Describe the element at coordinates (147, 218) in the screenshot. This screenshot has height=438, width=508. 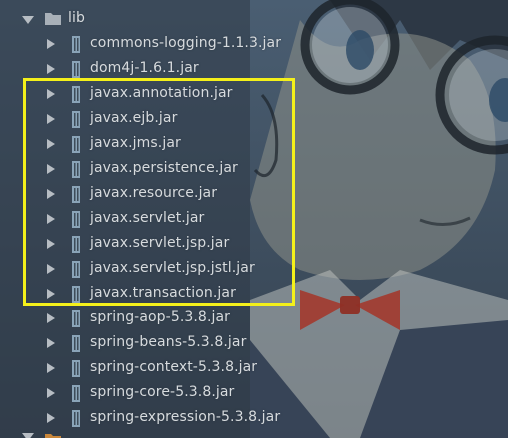
I see `tree-node-label: javax.servlet.jar` at that location.